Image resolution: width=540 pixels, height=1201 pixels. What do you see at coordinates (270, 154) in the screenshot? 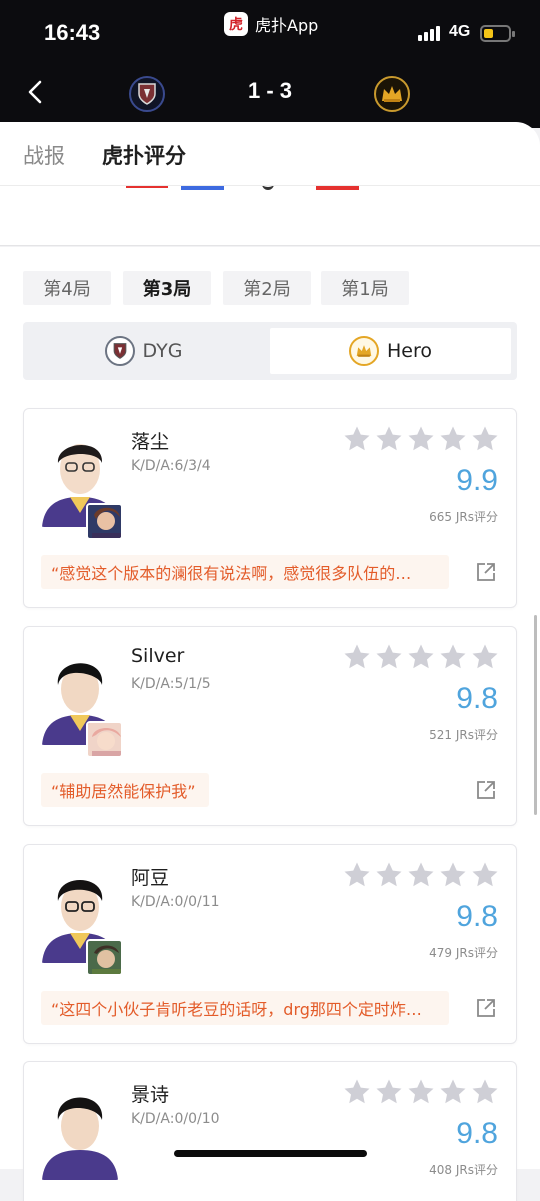
I see `content-tabs: 战报 虎扑评分` at bounding box center [270, 154].